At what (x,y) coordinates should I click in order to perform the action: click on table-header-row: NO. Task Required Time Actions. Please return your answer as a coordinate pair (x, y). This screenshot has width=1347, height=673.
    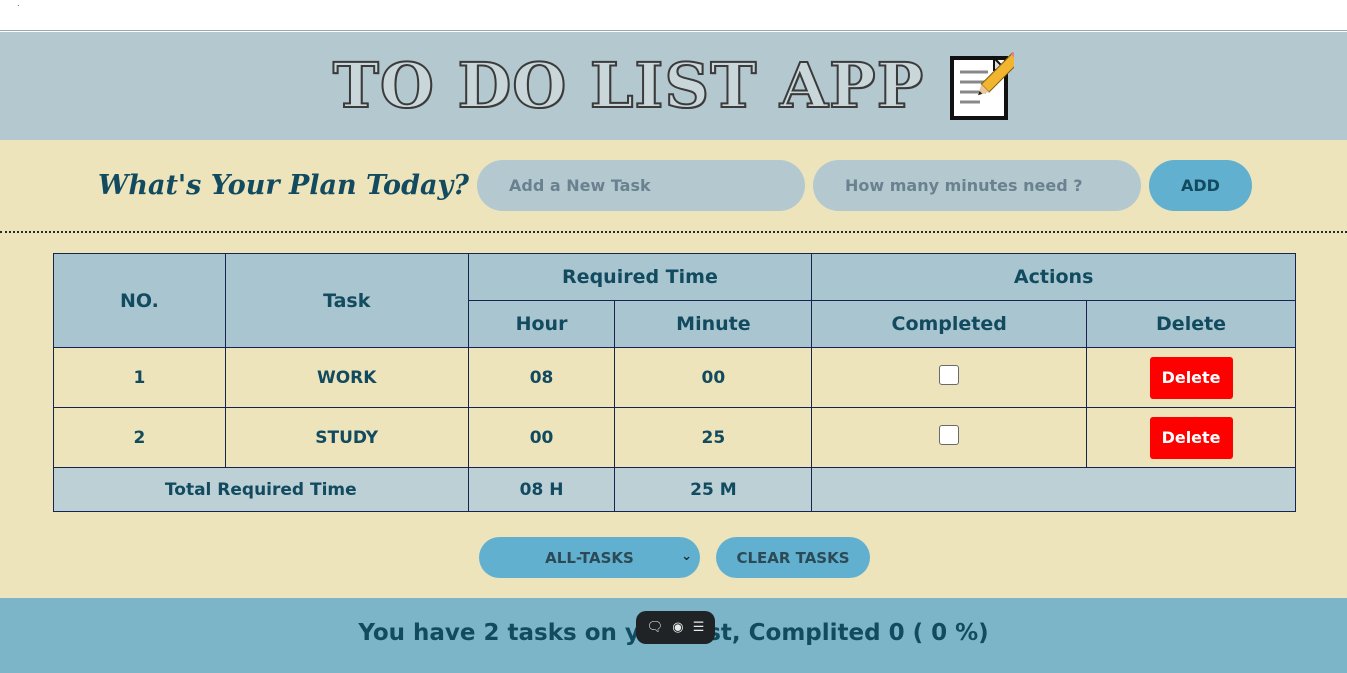
    Looking at the image, I should click on (674, 300).